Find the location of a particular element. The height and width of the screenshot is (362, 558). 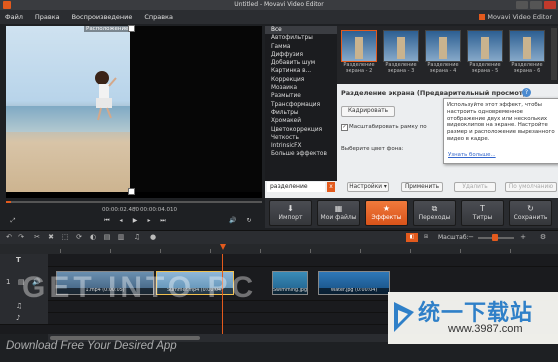

effects-category-item: Все is located at coordinates (301, 30).